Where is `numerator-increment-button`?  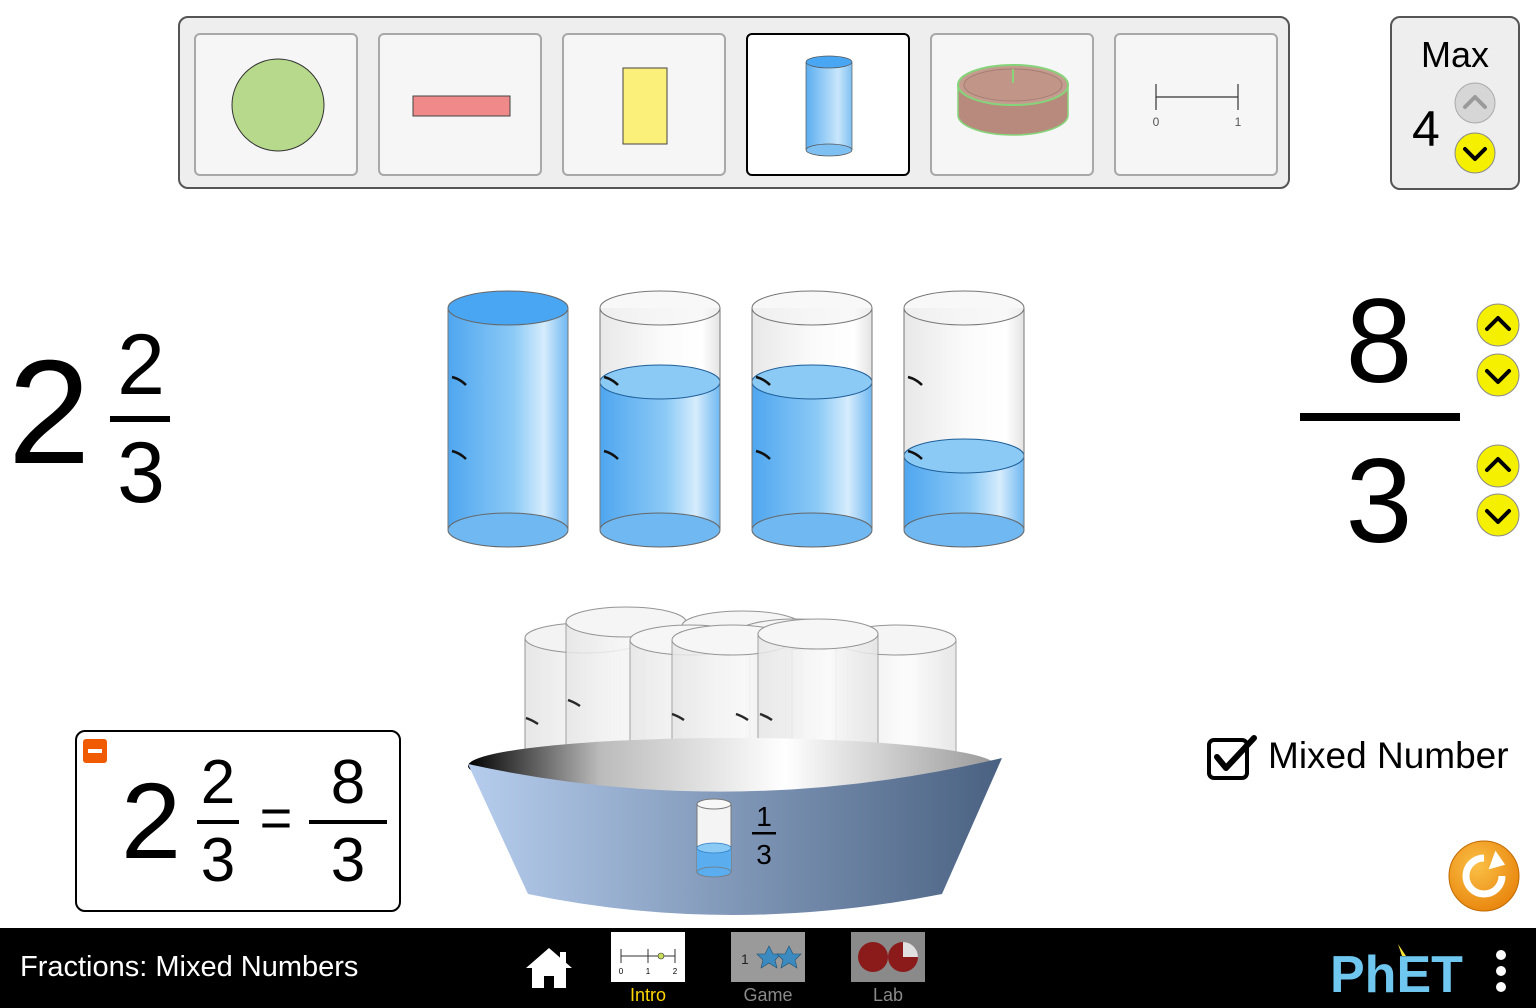
numerator-increment-button is located at coordinates (1498, 325).